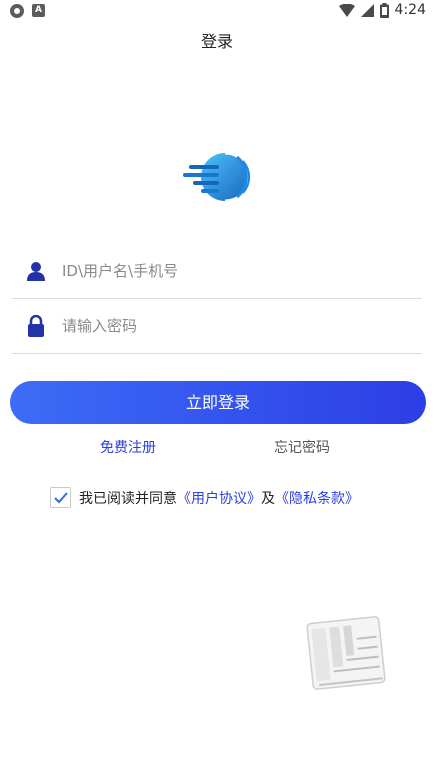 Image resolution: width=434 pixels, height=777 pixels. What do you see at coordinates (346, 653) in the screenshot?
I see `floating-widget-icon` at bounding box center [346, 653].